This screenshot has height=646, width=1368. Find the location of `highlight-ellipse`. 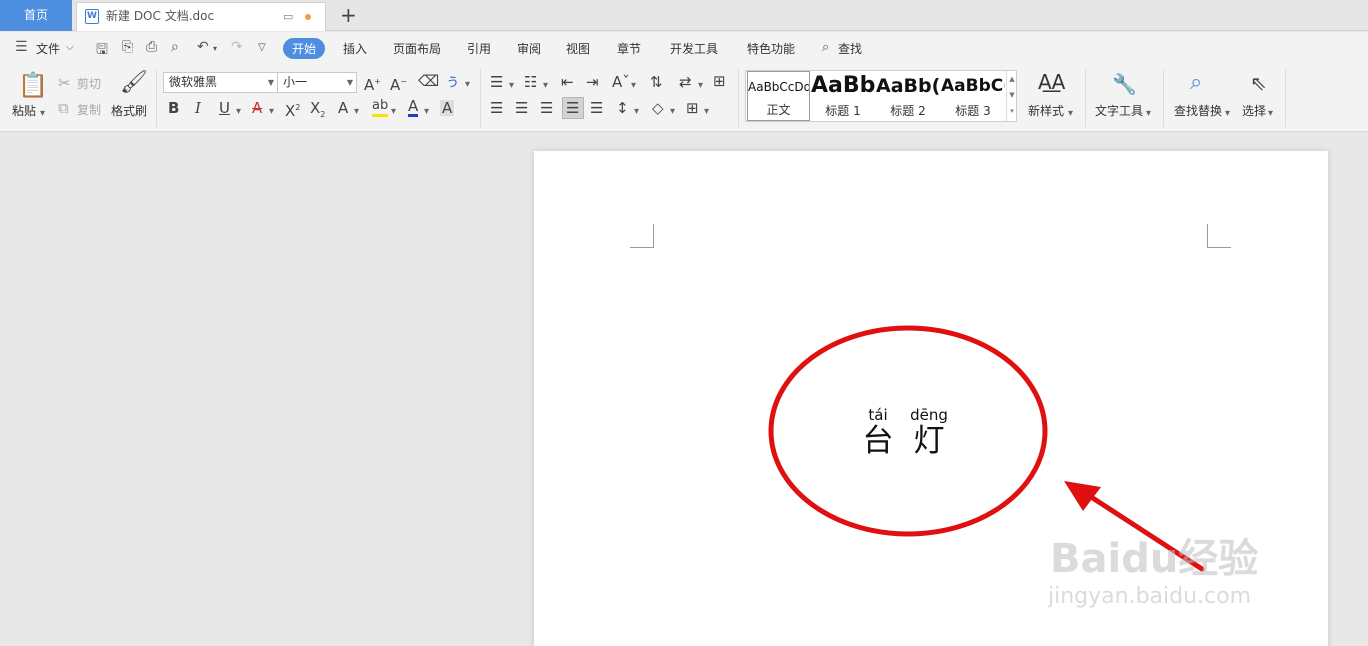

highlight-ellipse is located at coordinates (908, 431).